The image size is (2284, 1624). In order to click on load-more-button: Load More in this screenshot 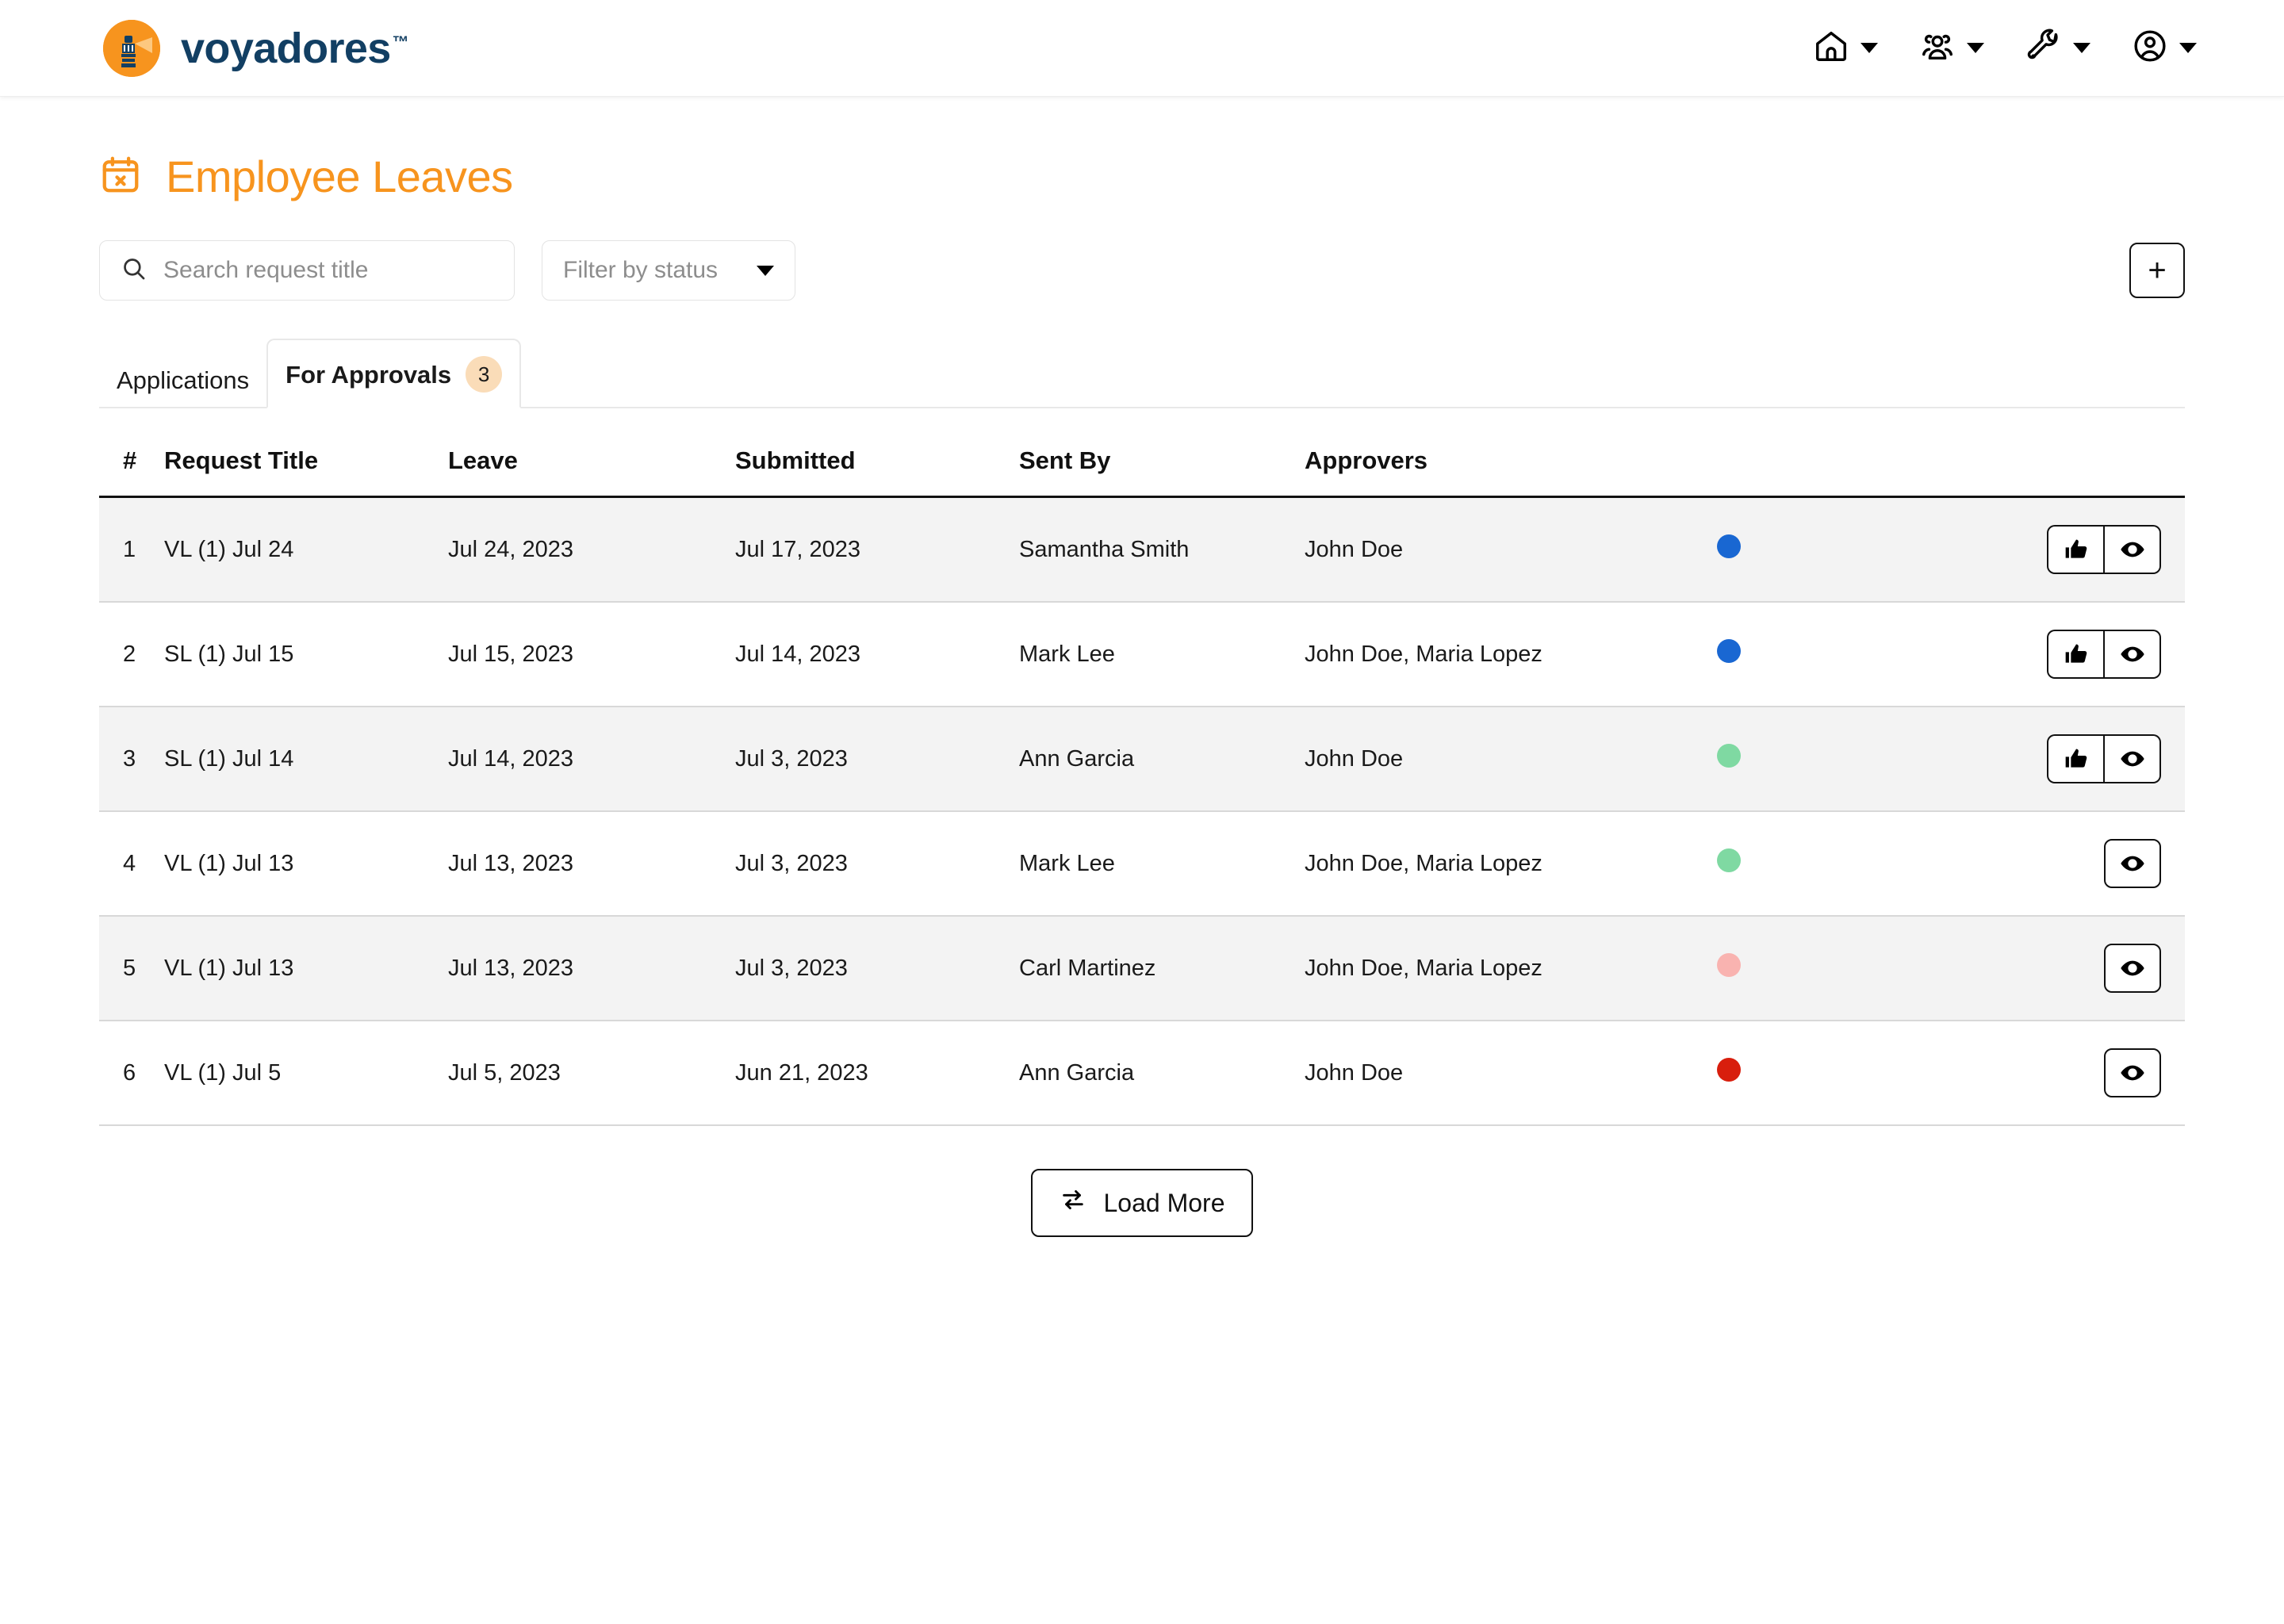, I will do `click(1142, 1203)`.